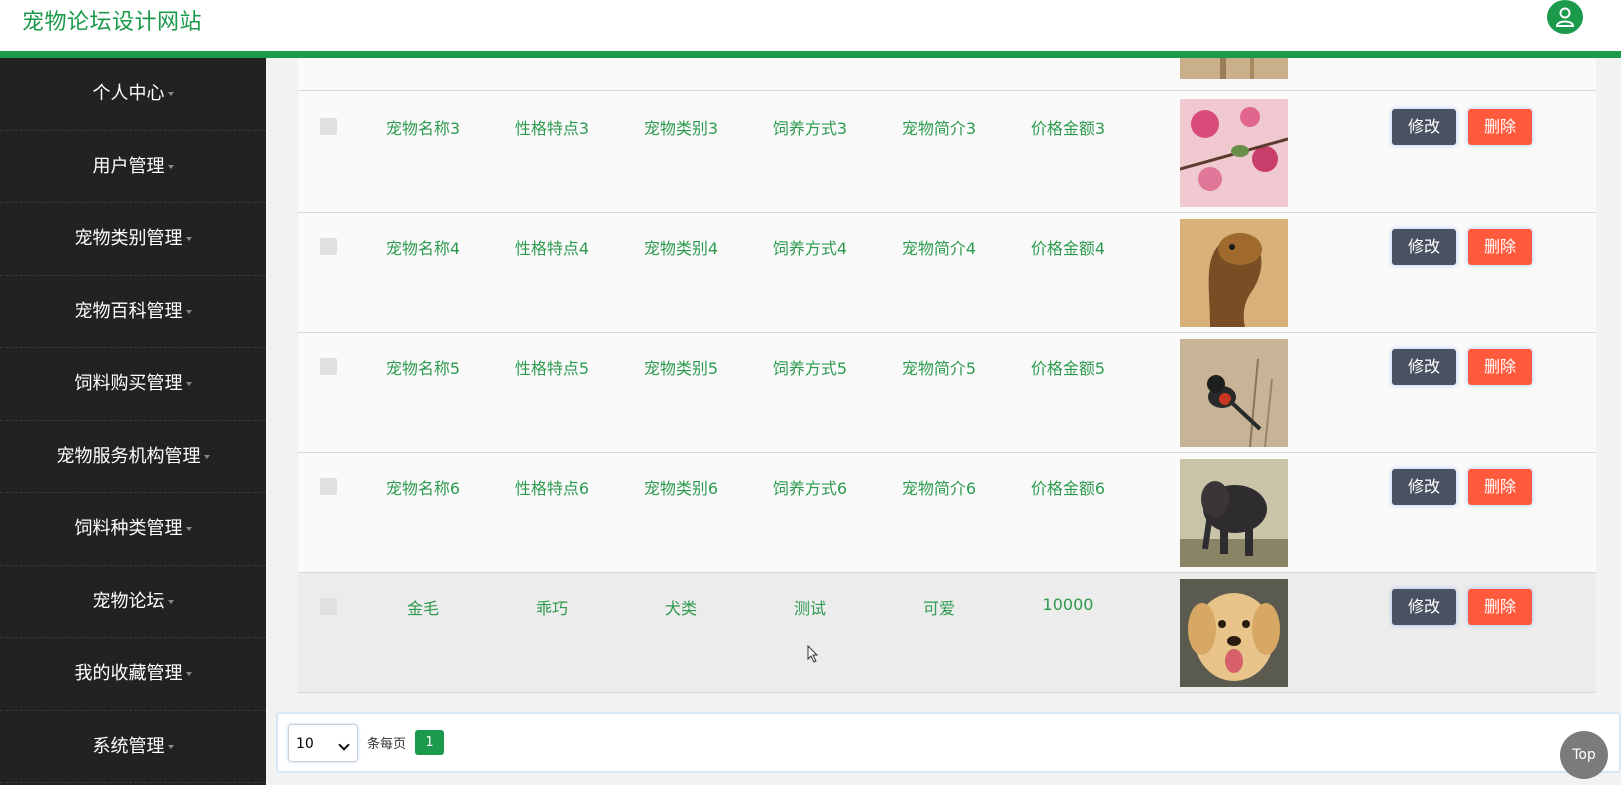 The image size is (1621, 785). I want to click on cell-name: 宠物名称6, so click(423, 488).